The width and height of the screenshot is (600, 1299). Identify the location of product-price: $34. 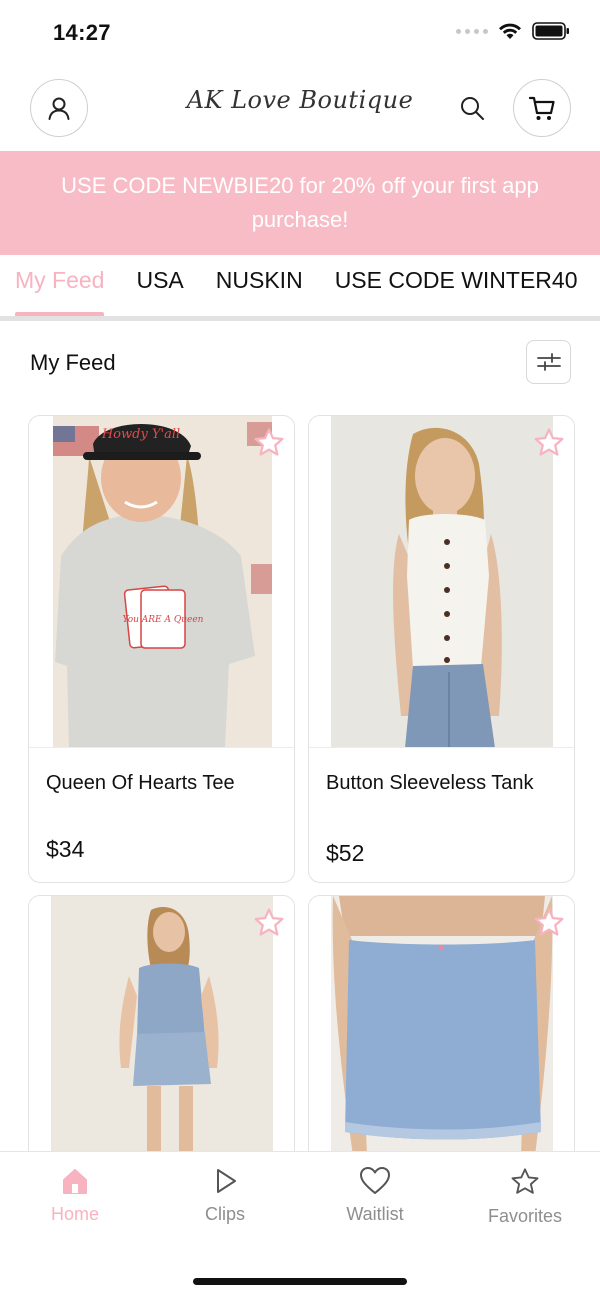
(65, 849).